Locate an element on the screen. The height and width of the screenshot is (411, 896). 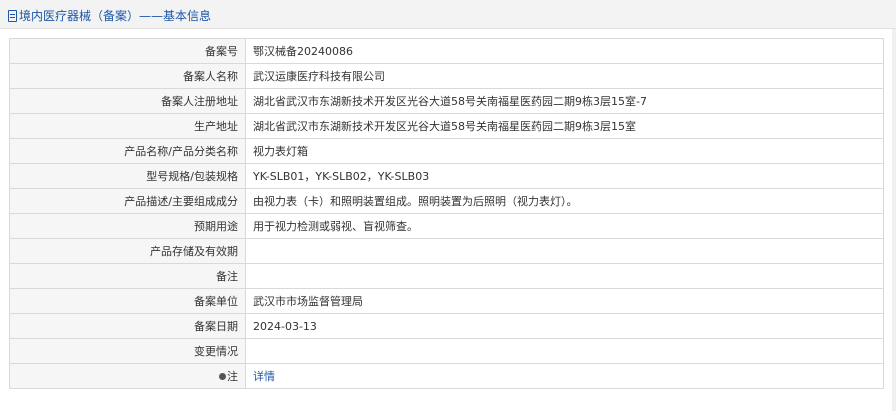
table-row: 变更情况 is located at coordinates (446, 351).